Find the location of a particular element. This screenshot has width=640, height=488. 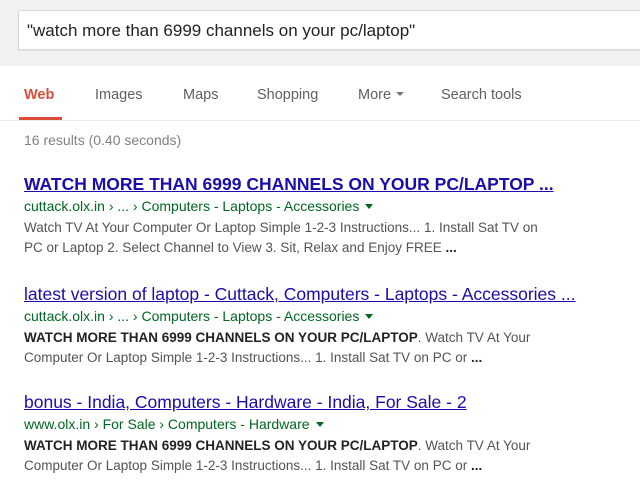

search-header is located at coordinates (320, 33).